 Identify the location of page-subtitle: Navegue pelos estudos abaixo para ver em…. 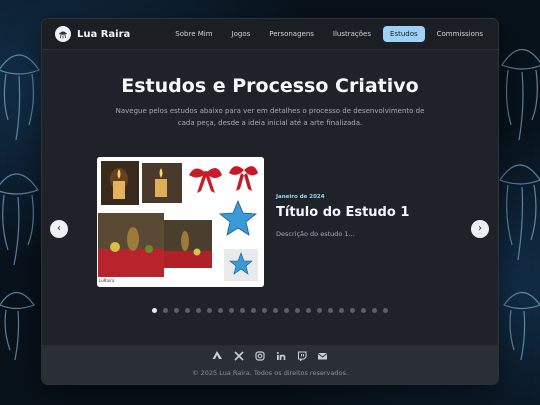
(270, 117).